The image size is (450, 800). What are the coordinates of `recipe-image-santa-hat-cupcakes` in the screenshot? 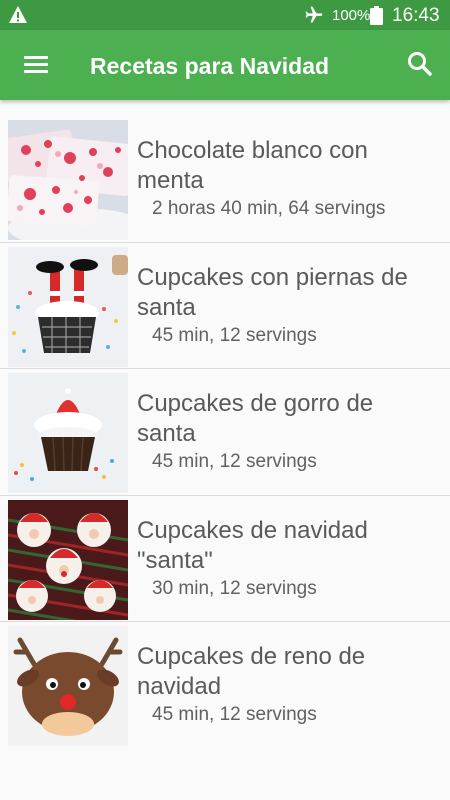 It's located at (68, 433).